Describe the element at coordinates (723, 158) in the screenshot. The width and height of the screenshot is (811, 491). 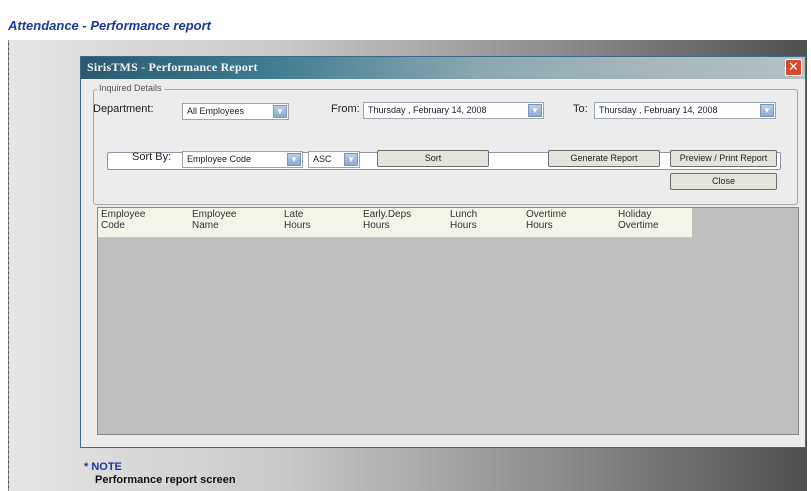
I see `preview-print-report-button: Preview / Print Report` at that location.